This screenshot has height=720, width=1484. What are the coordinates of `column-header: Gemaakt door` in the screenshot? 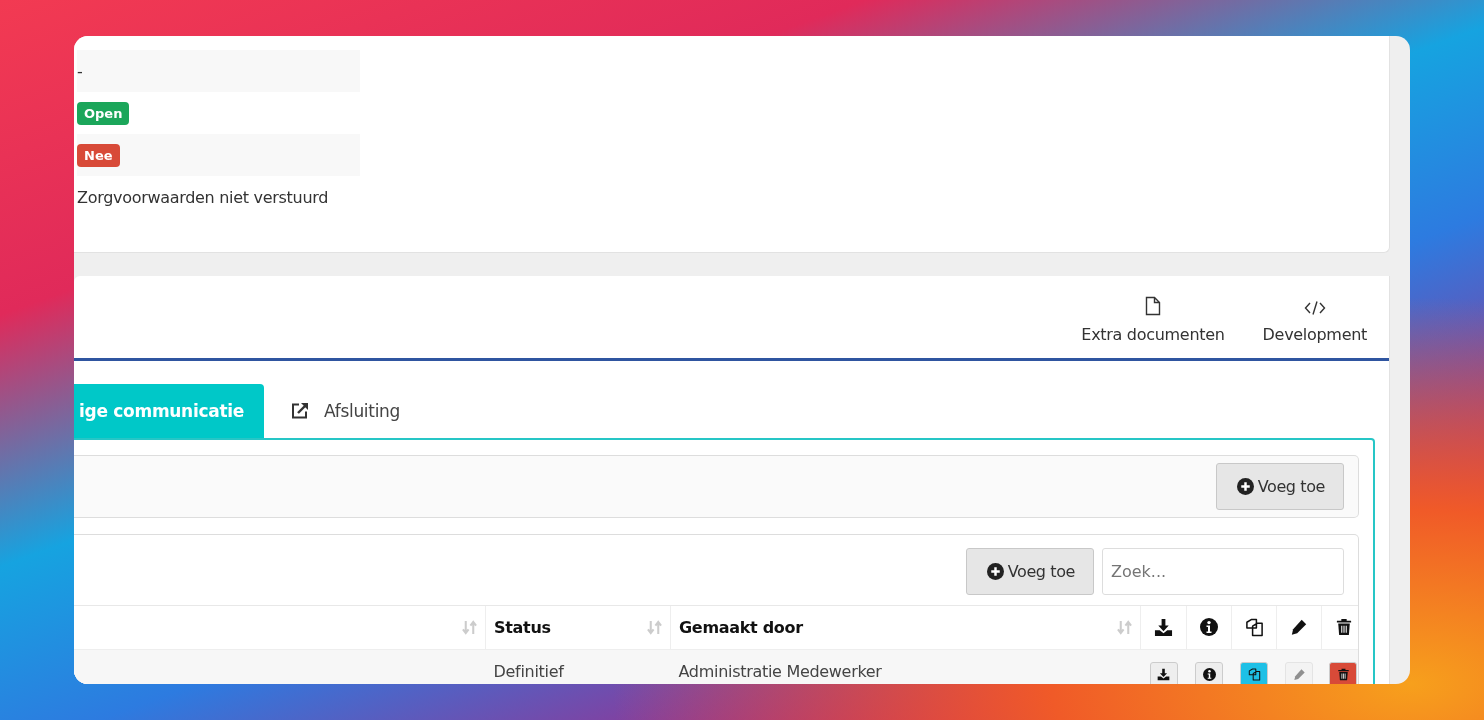 It's located at (905, 627).